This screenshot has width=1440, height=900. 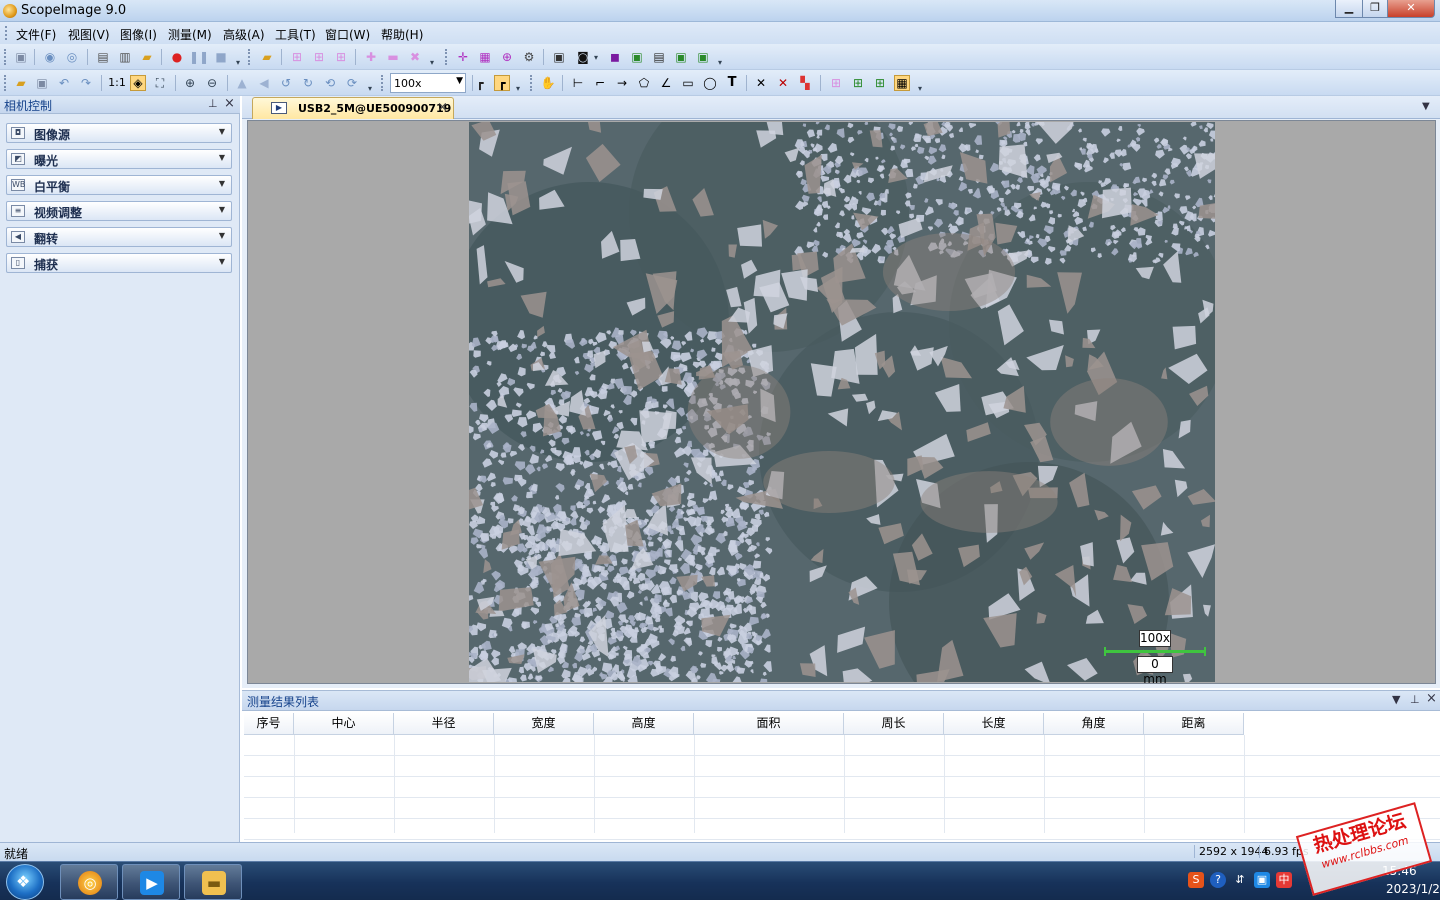 What do you see at coordinates (36, 34) in the screenshot?
I see `menu-file: 文件(F)` at bounding box center [36, 34].